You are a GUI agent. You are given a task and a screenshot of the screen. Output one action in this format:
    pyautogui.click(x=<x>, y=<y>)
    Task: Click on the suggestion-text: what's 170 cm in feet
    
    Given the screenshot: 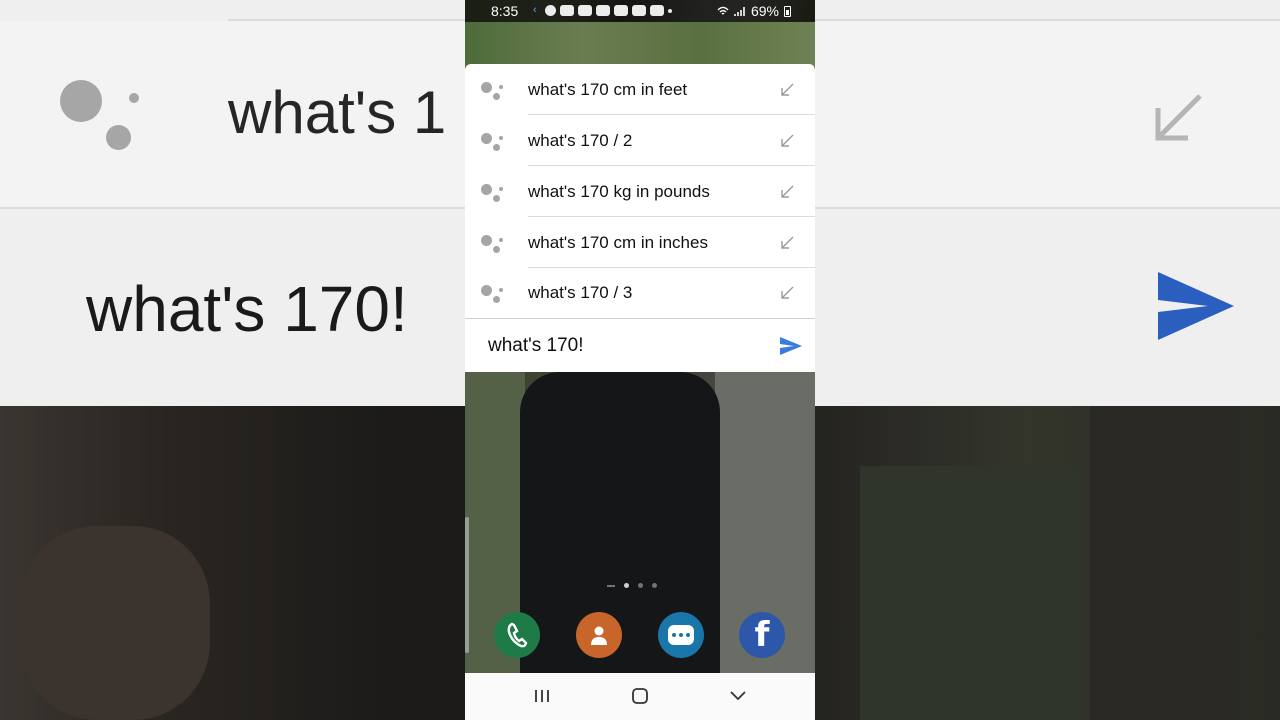 What is the action you would take?
    pyautogui.click(x=608, y=89)
    